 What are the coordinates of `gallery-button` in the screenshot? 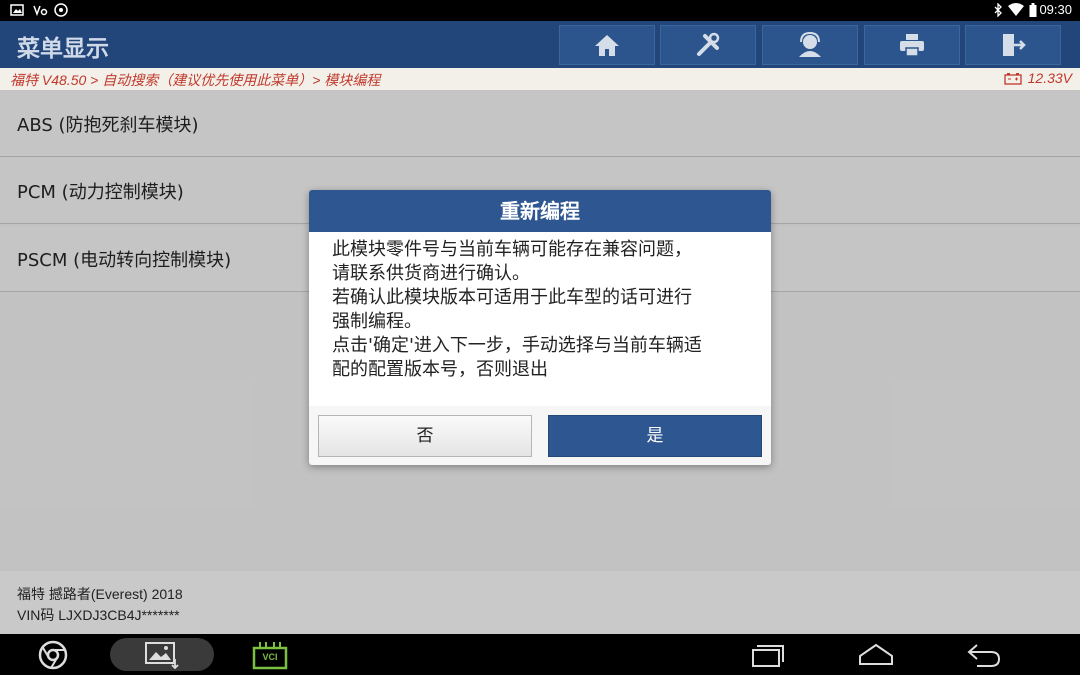 It's located at (162, 654).